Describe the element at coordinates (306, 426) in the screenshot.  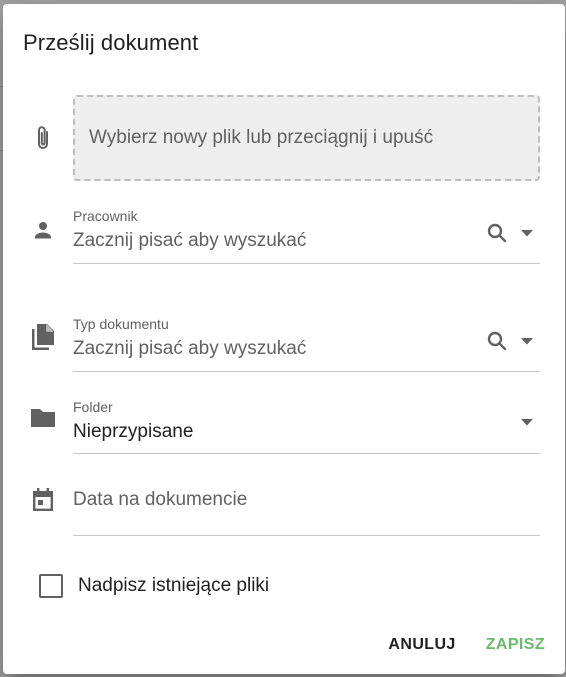
I see `folder-field: Folder Nieprzypisane` at that location.